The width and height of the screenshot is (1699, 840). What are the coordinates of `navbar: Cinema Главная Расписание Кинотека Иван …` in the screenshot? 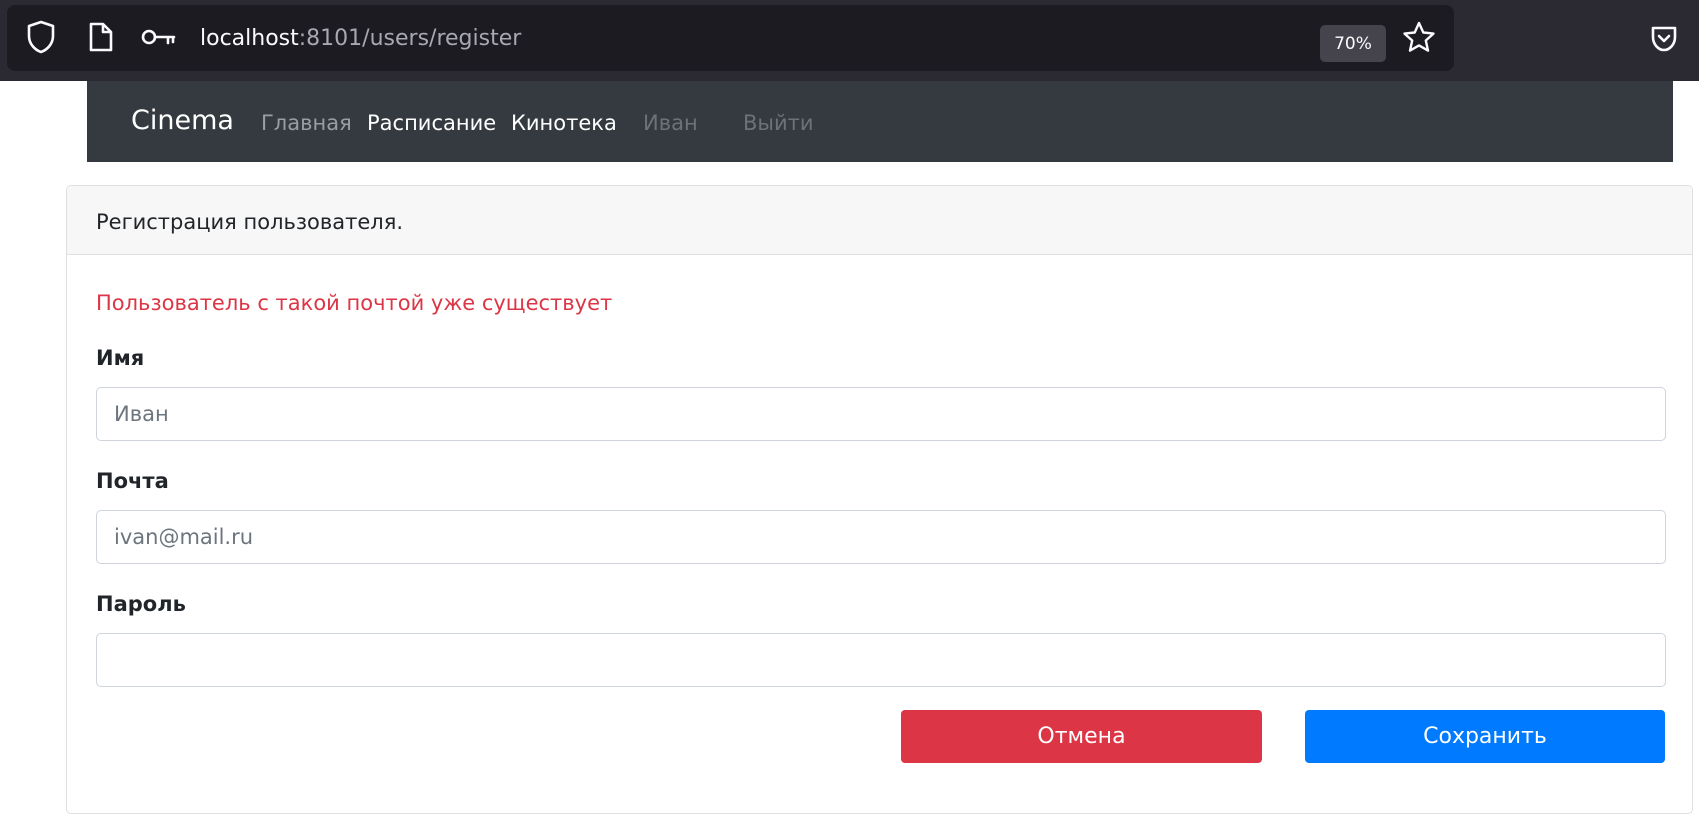 It's located at (880, 121).